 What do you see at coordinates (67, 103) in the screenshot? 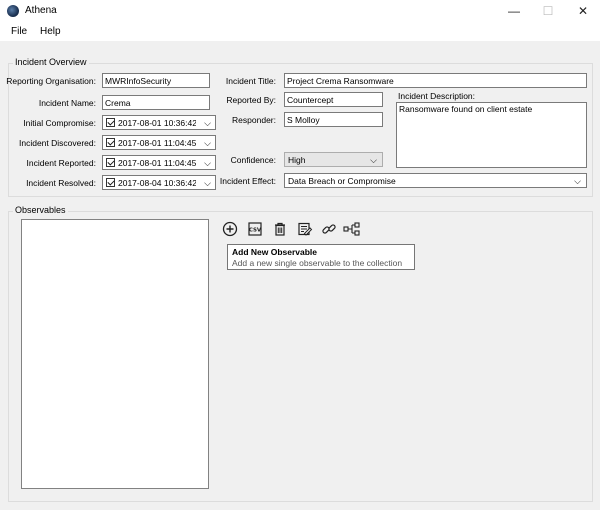
I see `incident-name-label: Incident Name:` at bounding box center [67, 103].